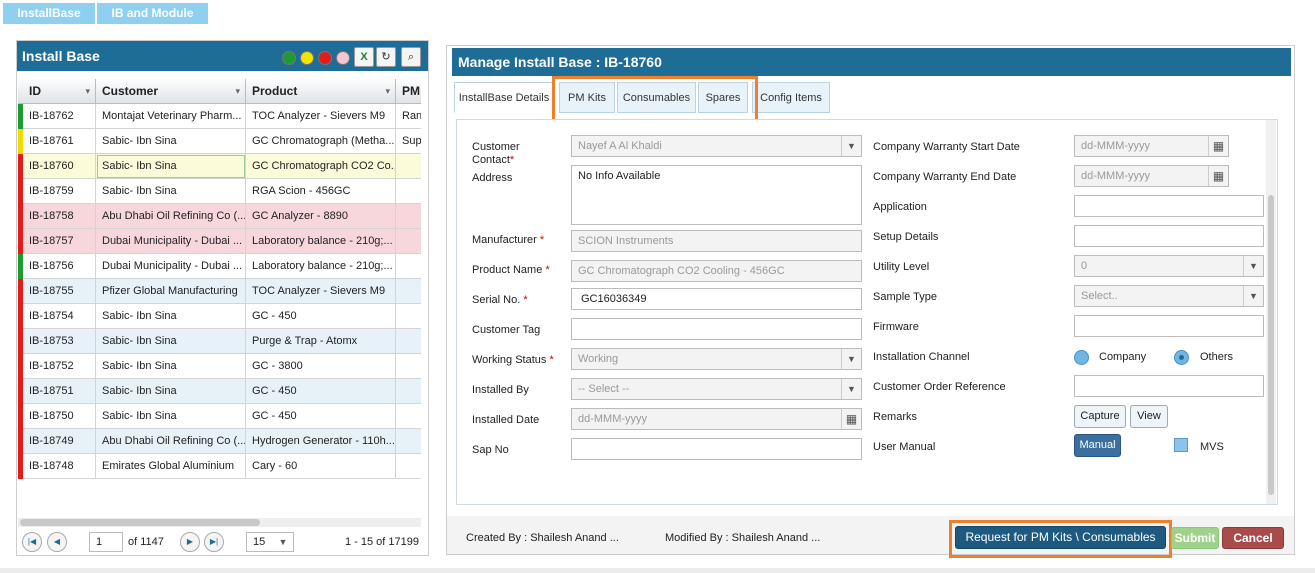 The height and width of the screenshot is (573, 1315). Describe the element at coordinates (59, 191) in the screenshot. I see `cell-id: IB-18759` at that location.